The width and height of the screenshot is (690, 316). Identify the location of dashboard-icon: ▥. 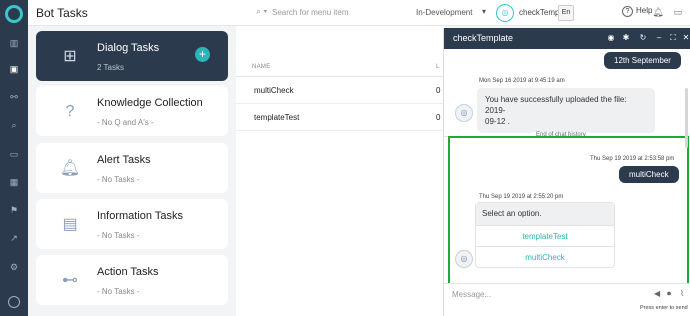
(14, 43).